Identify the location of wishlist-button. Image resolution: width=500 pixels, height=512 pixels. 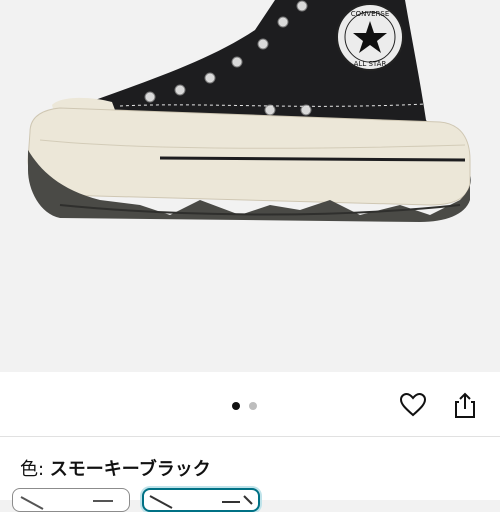
(413, 405).